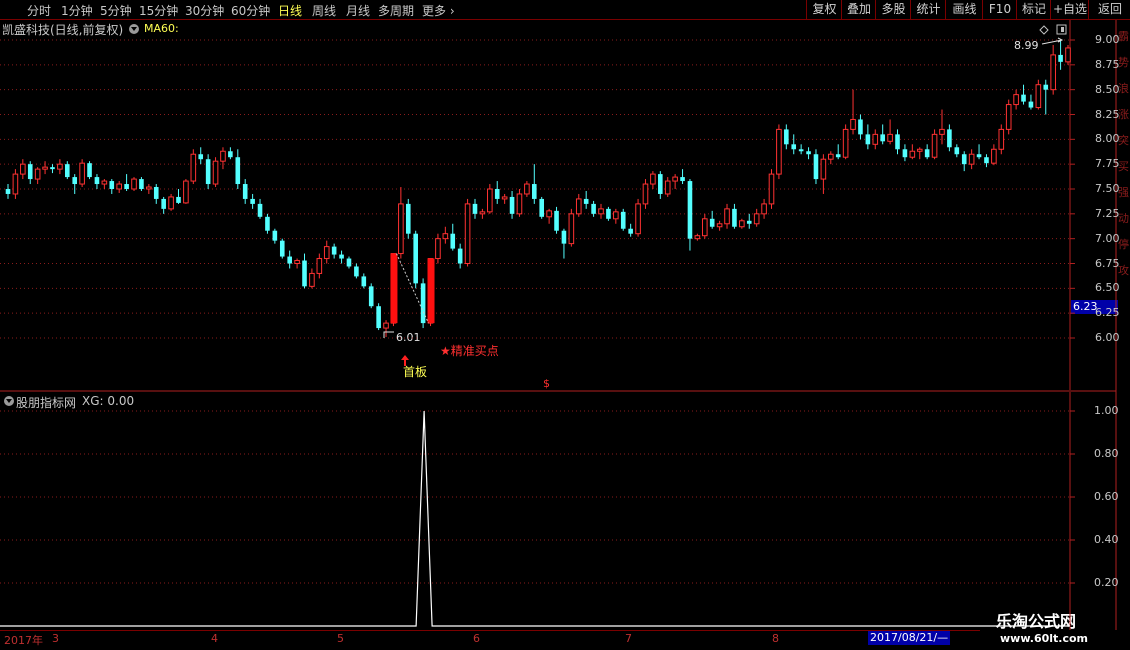 The width and height of the screenshot is (1130, 650). I want to click on side-panel-glyph: 强, so click(1123, 192).